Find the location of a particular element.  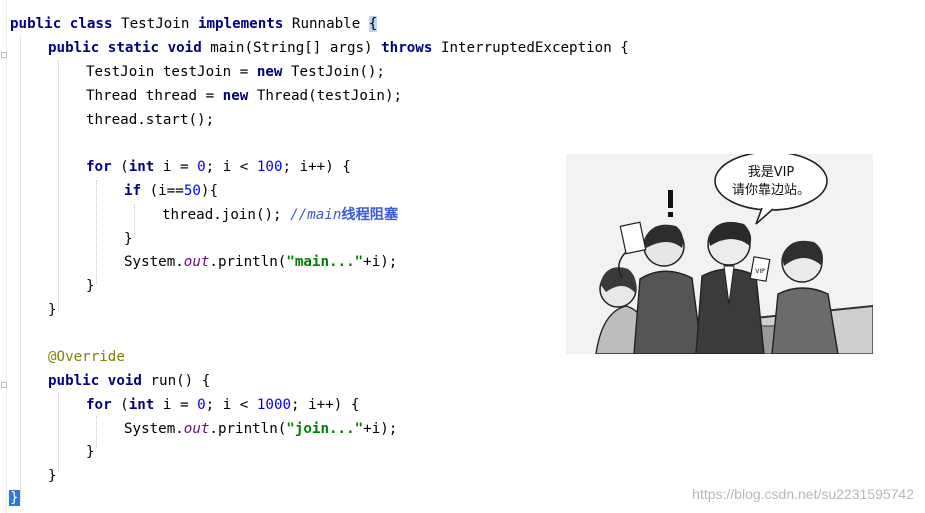

code-line: for (int i = 0; i < 1000; i++) { is located at coordinates (222, 405).